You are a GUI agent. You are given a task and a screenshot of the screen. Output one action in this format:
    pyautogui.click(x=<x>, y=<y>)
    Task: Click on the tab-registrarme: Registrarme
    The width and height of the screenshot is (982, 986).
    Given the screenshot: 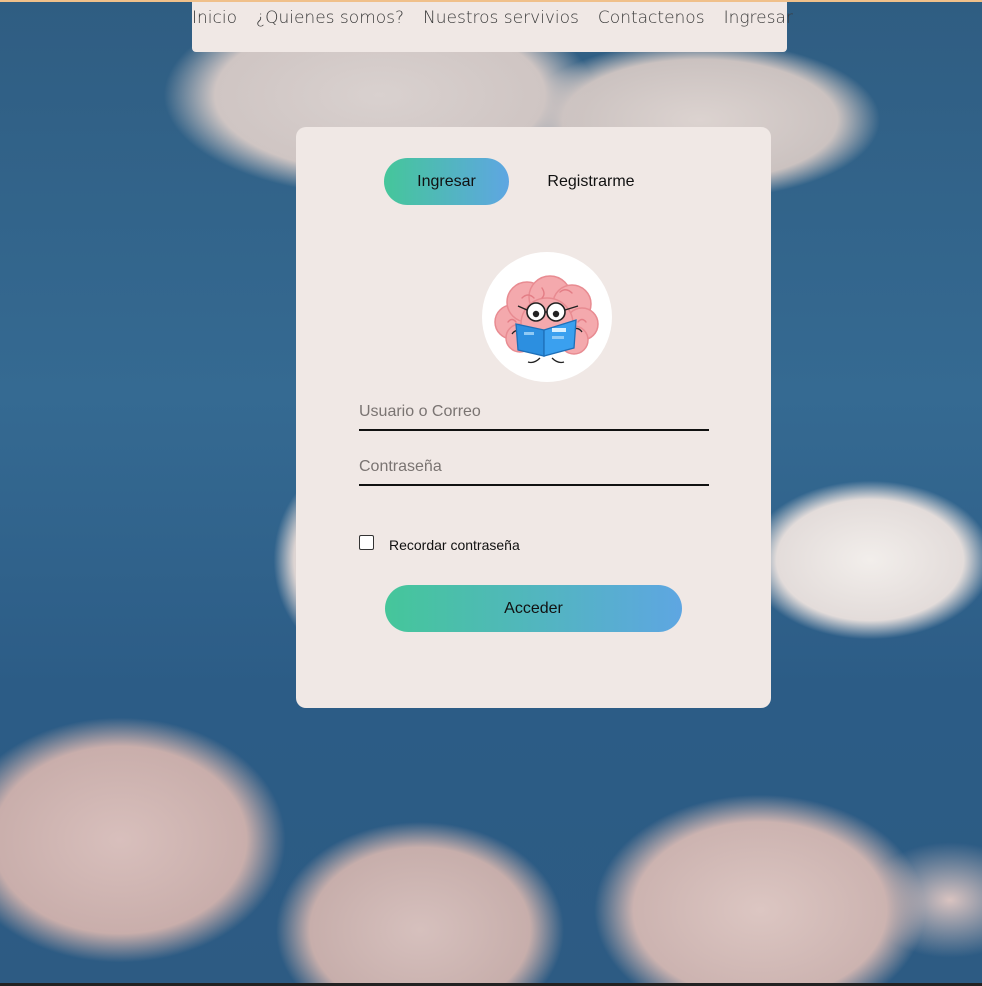 What is the action you would take?
    pyautogui.click(x=591, y=181)
    